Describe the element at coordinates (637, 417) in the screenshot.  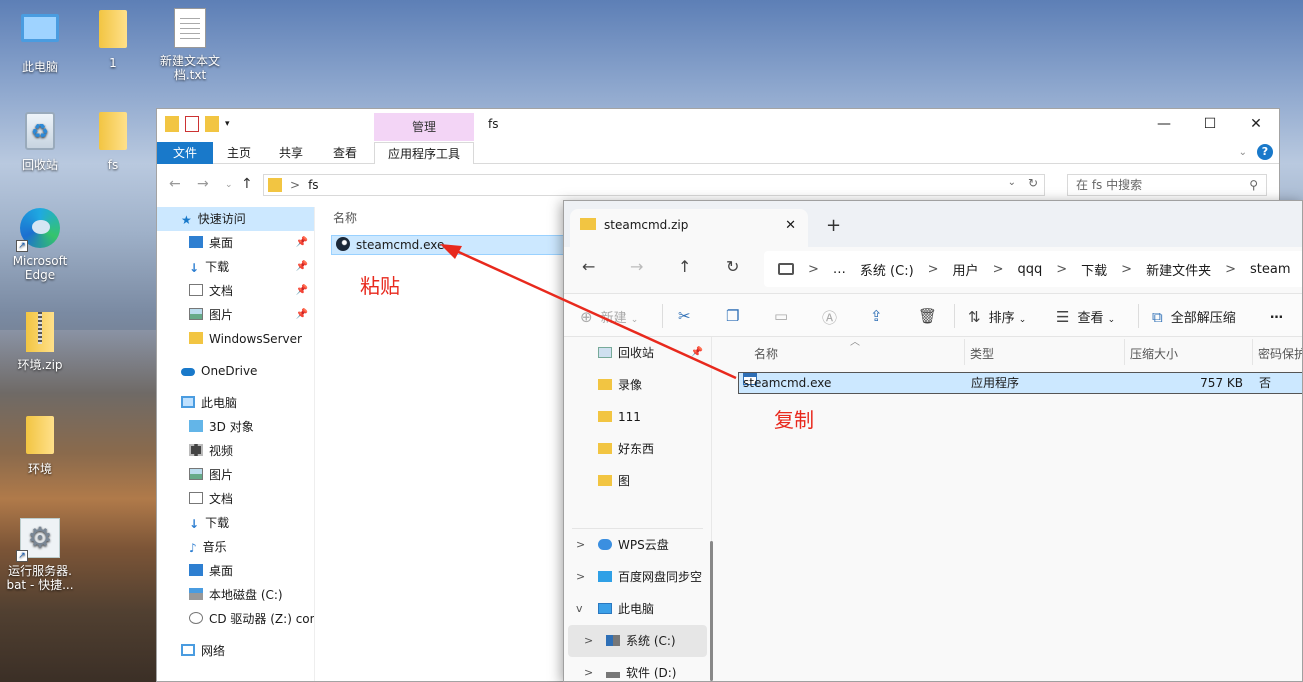
I see `nav-folder-111: 111` at that location.